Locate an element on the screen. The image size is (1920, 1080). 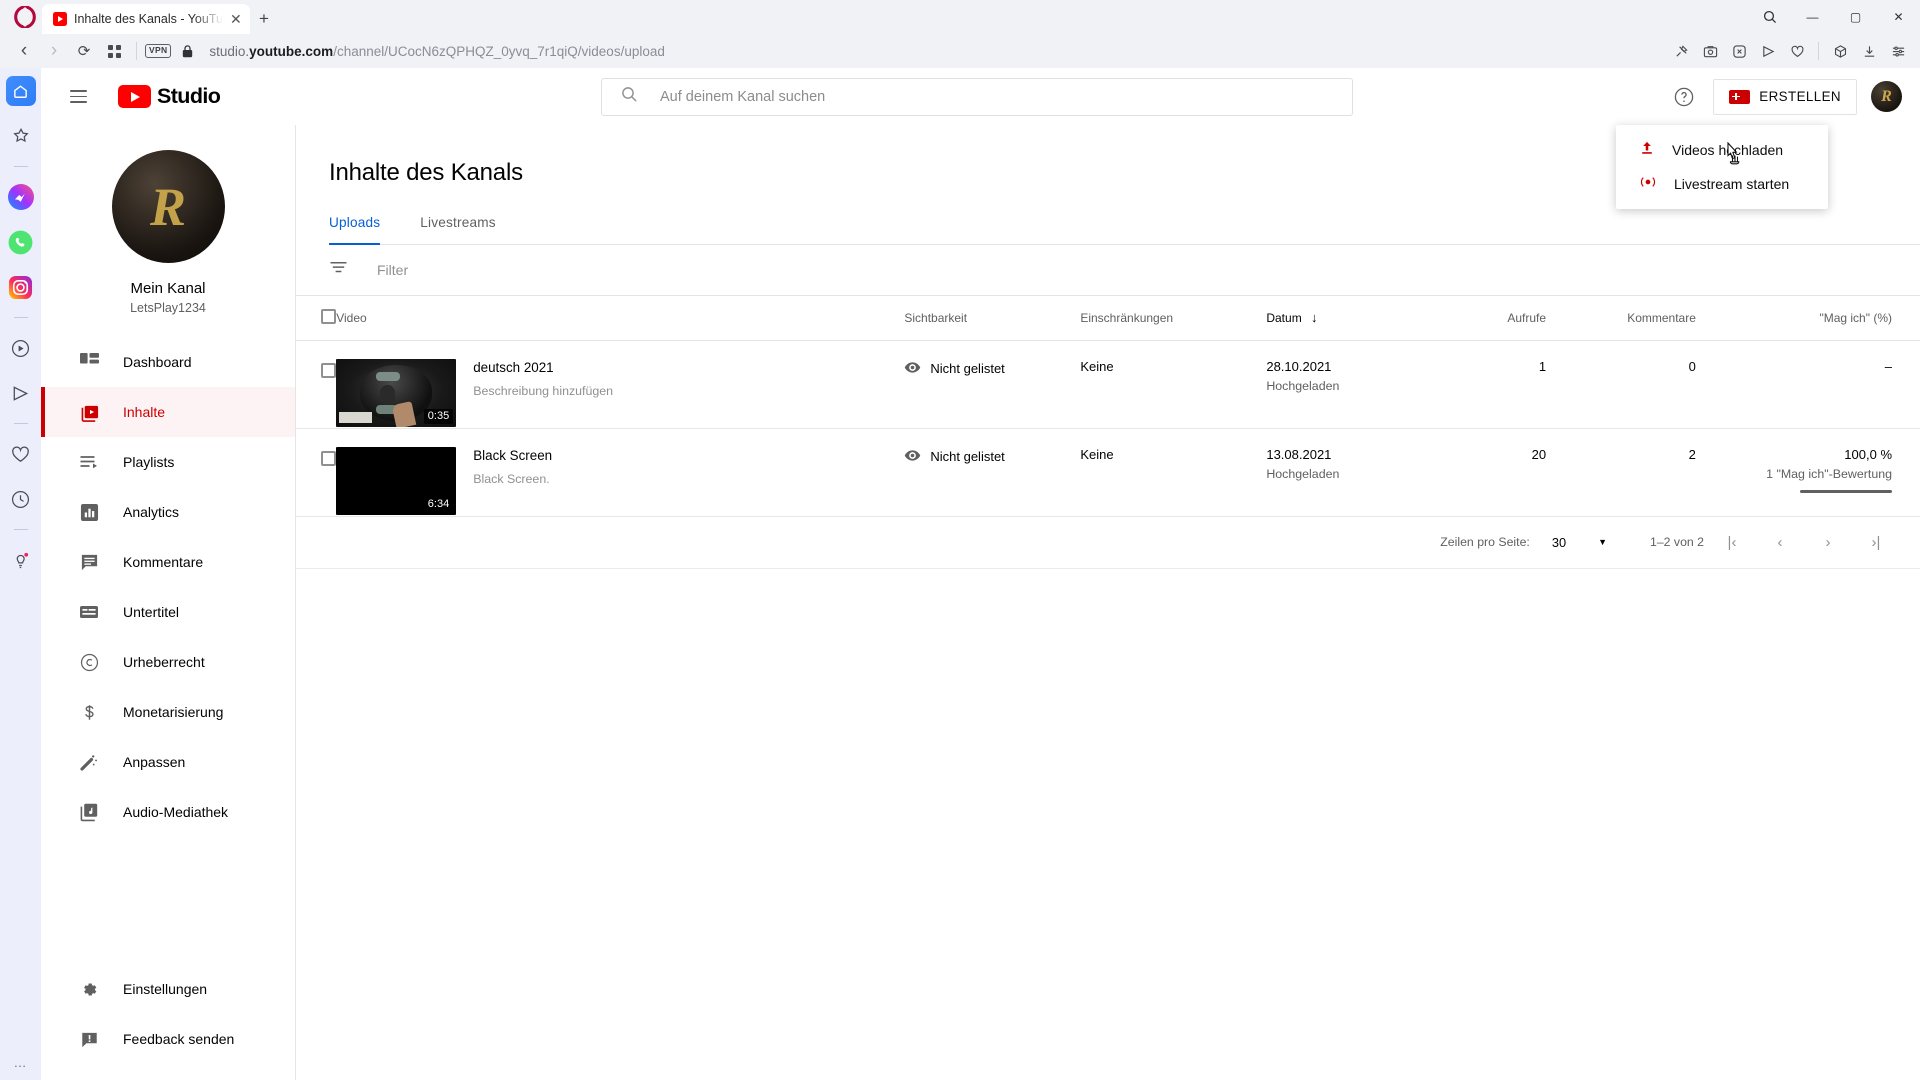
sidebar-item-analytics: Analytics is located at coordinates (168, 512).